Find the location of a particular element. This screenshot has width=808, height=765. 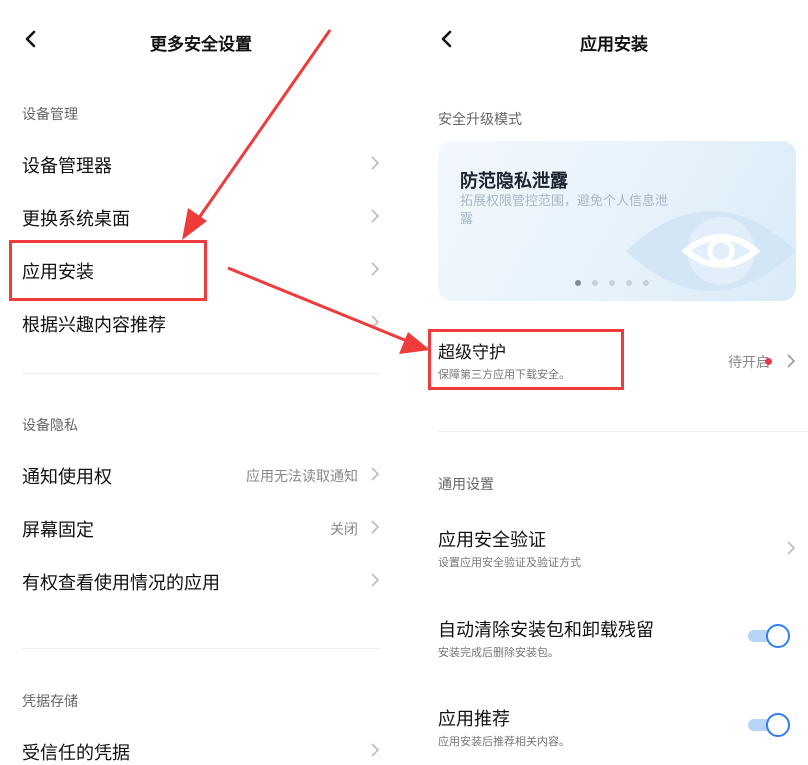

menu-item-value: 应用无法读取通知 is located at coordinates (302, 477).